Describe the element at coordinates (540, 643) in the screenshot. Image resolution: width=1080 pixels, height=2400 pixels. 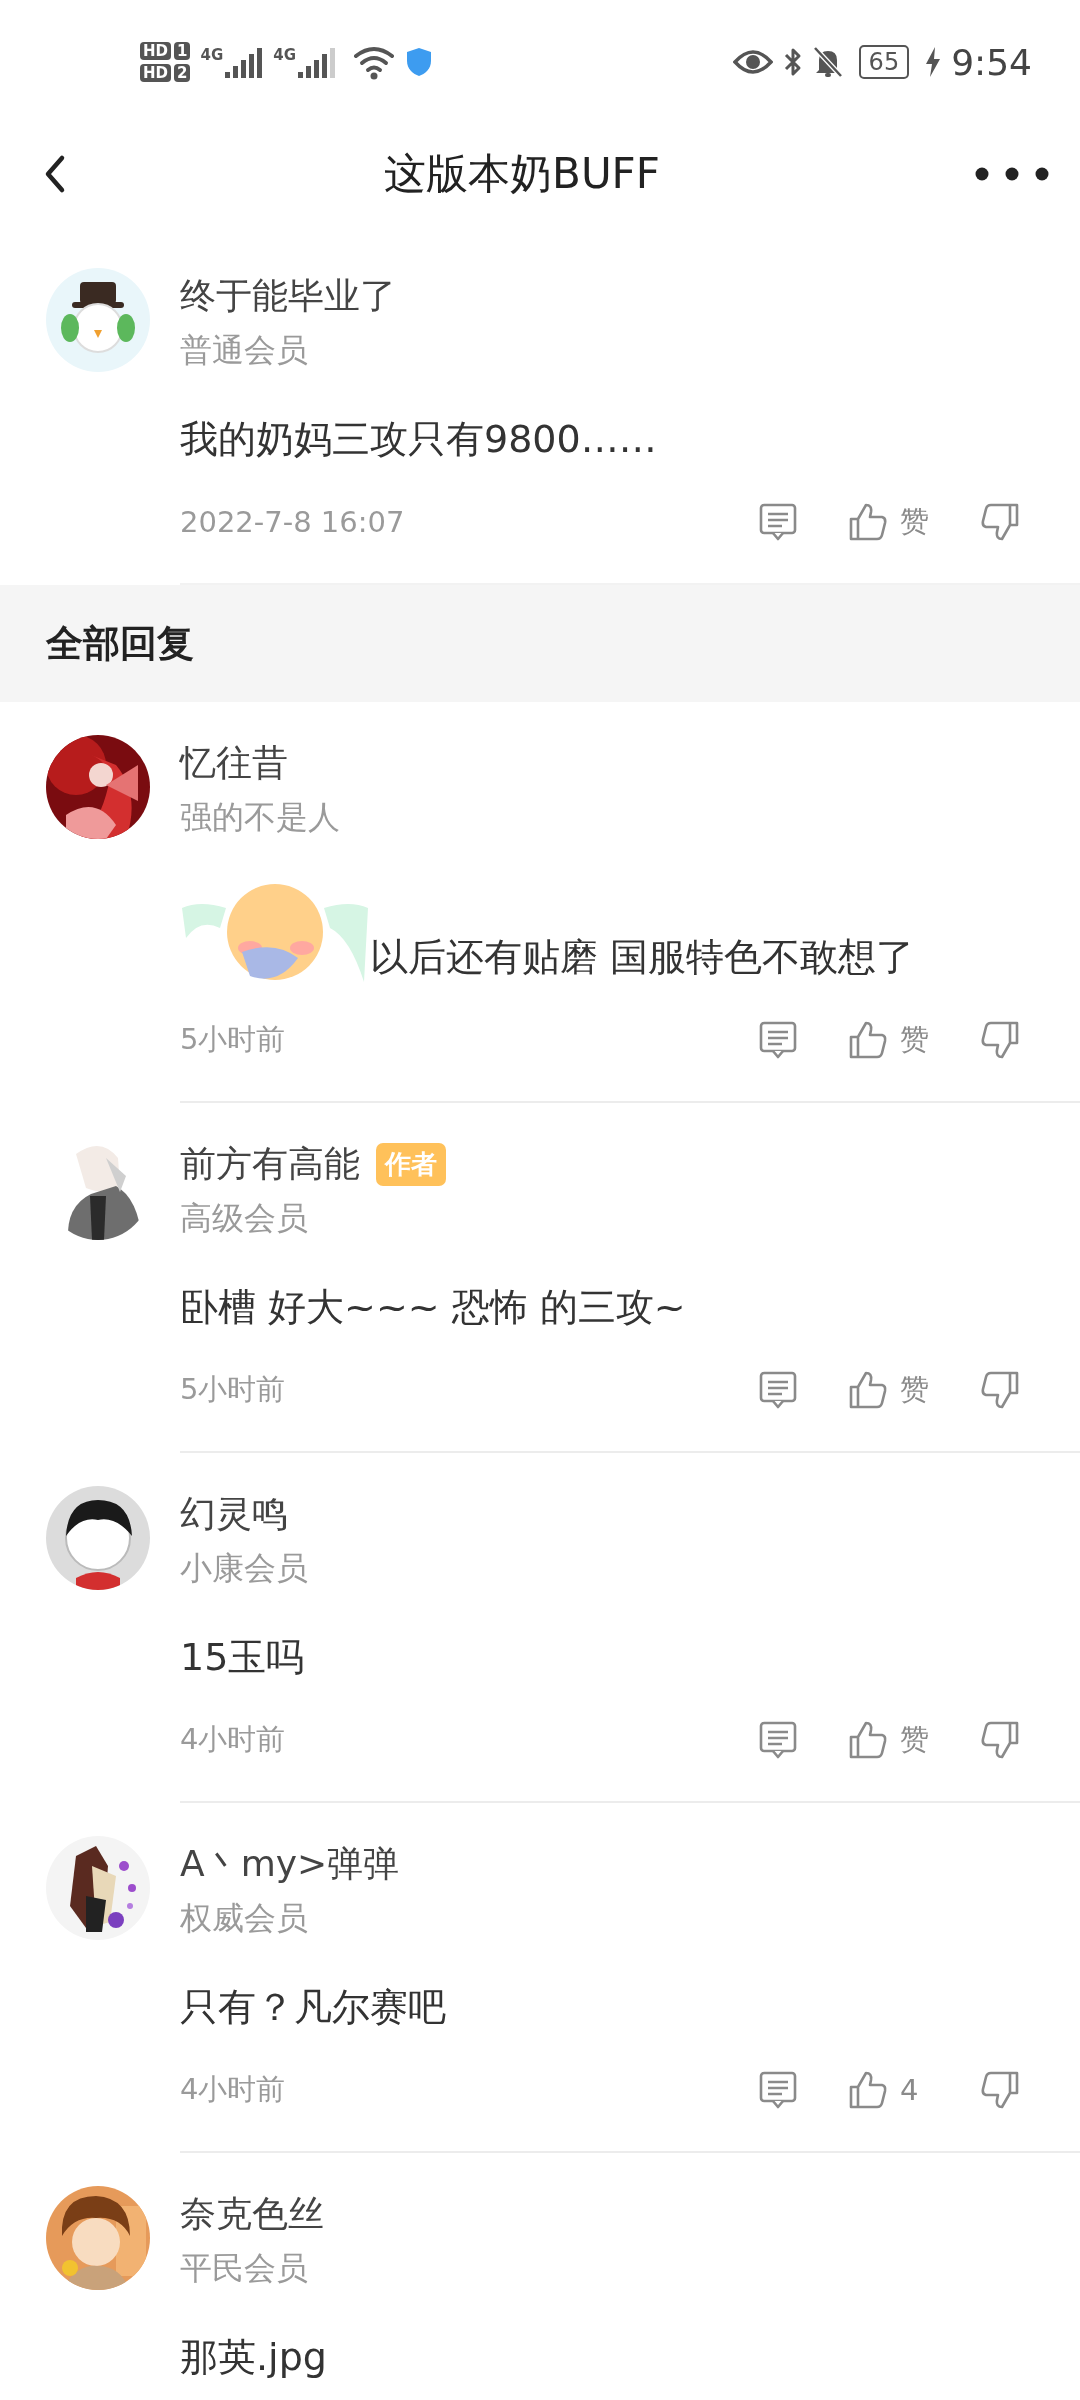
I see `section-heading: 全部回复` at that location.